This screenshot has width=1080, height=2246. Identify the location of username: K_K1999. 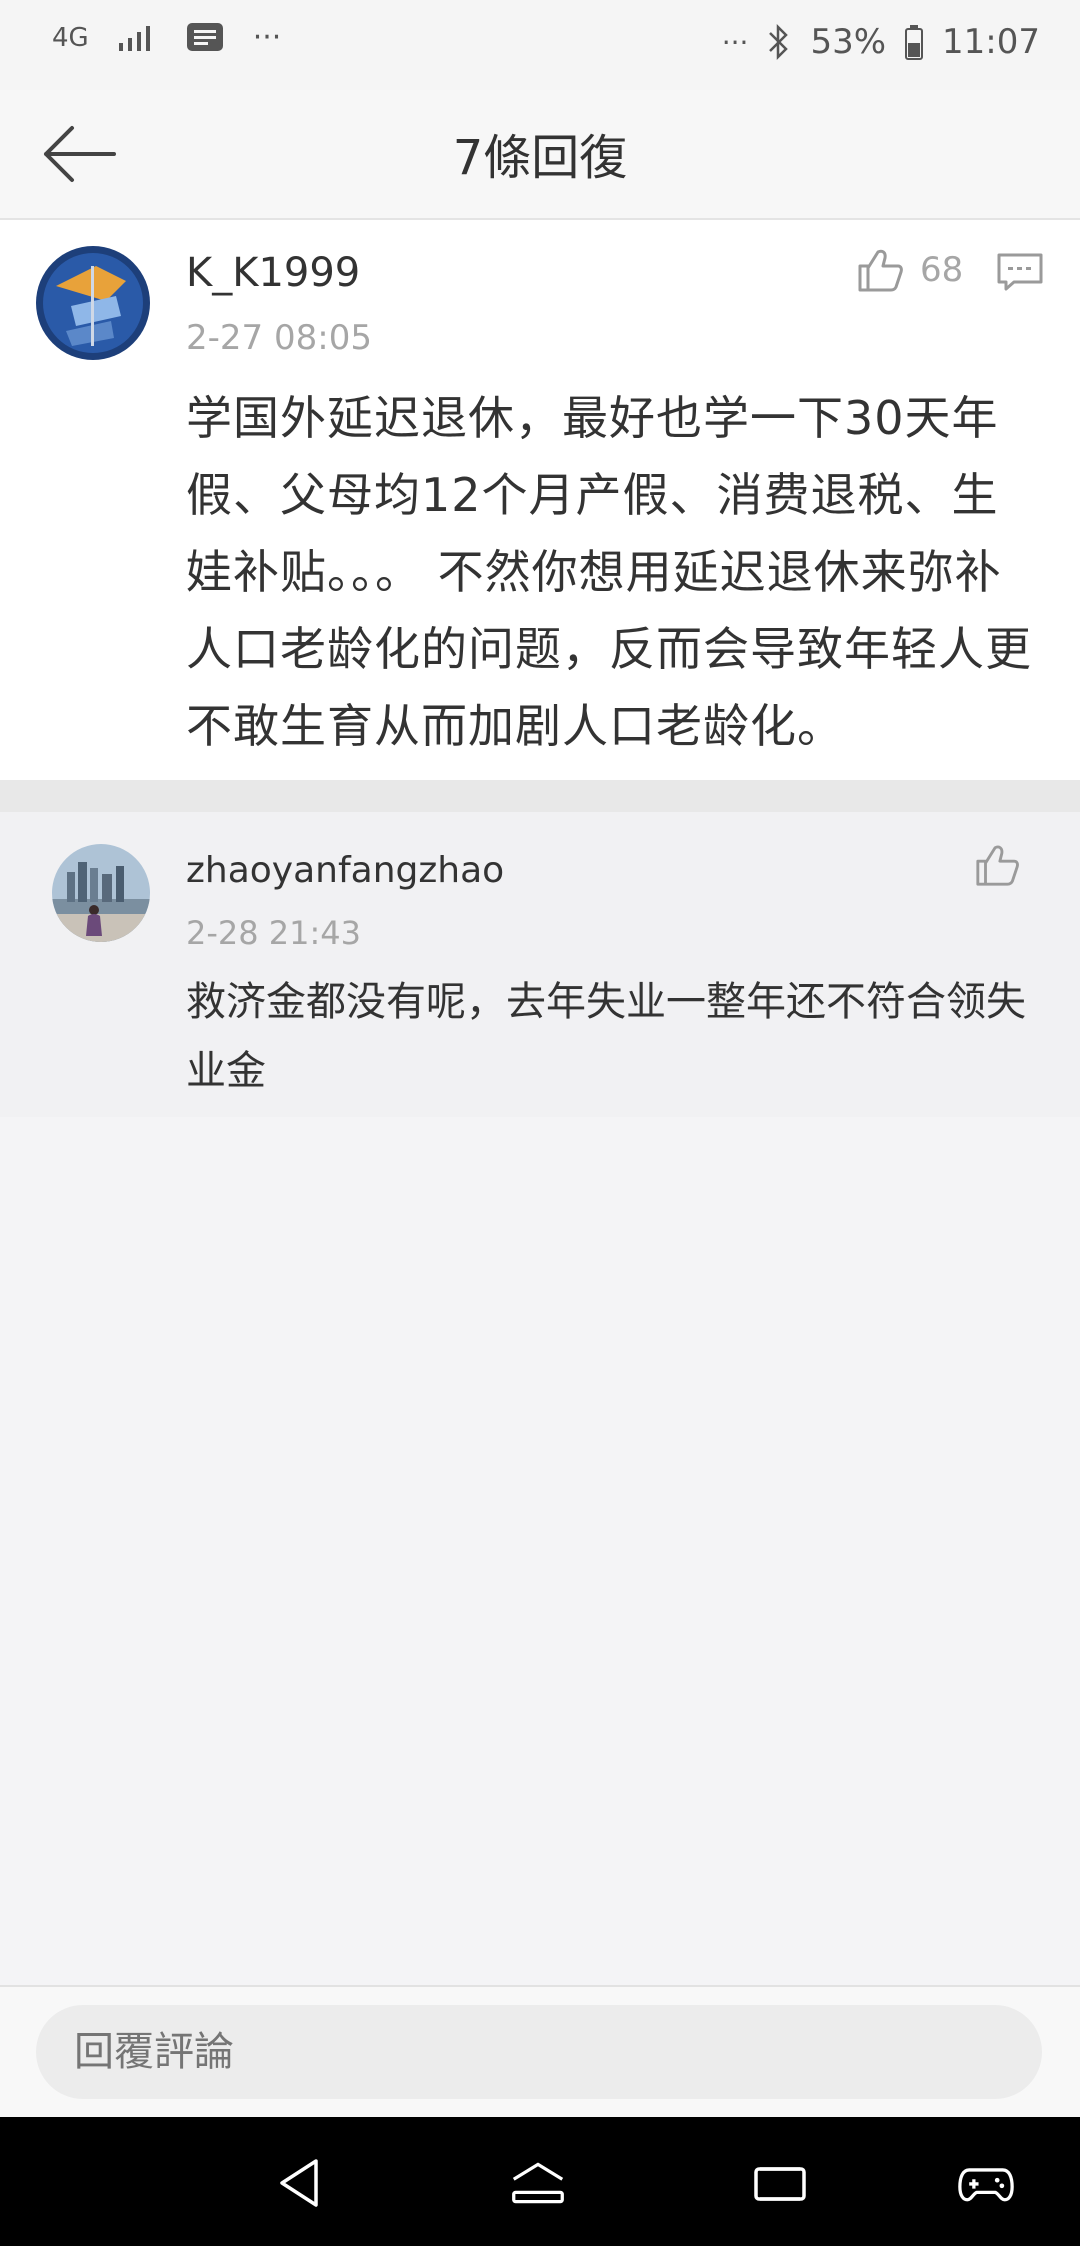
(273, 273).